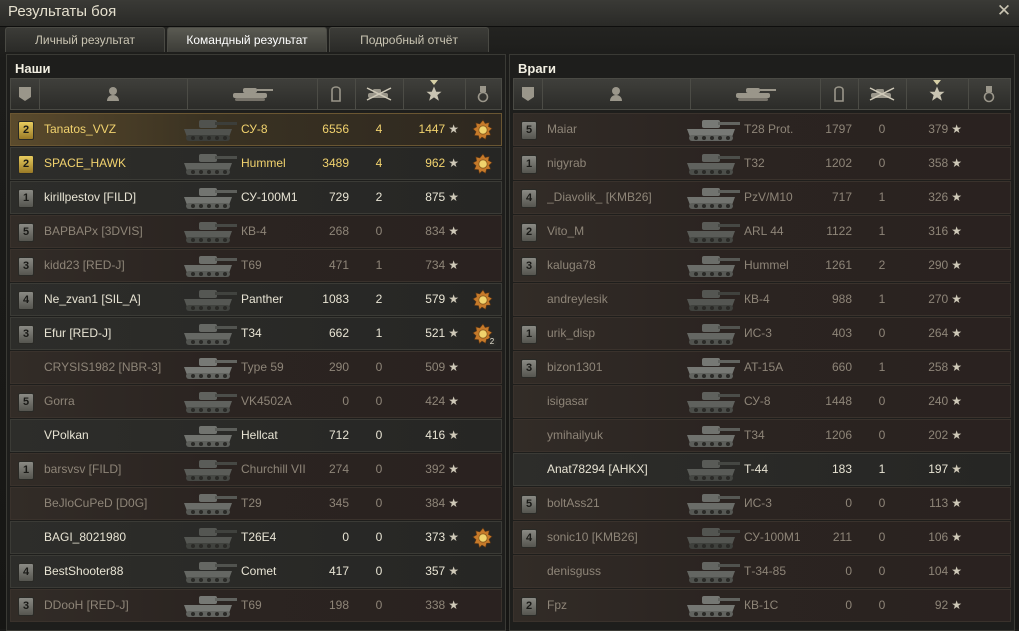 This screenshot has width=1019, height=631. I want to click on tank-name: Hummel, so click(766, 265).